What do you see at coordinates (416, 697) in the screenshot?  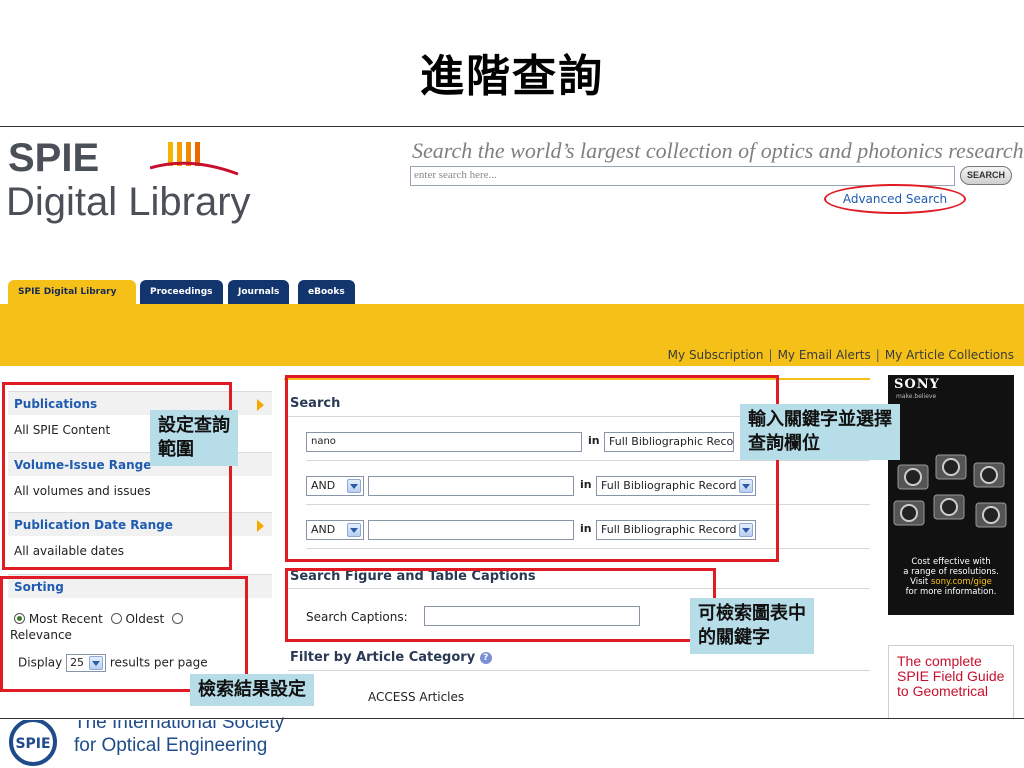 I see `filter-item-access-articles: ACCESS Articles` at bounding box center [416, 697].